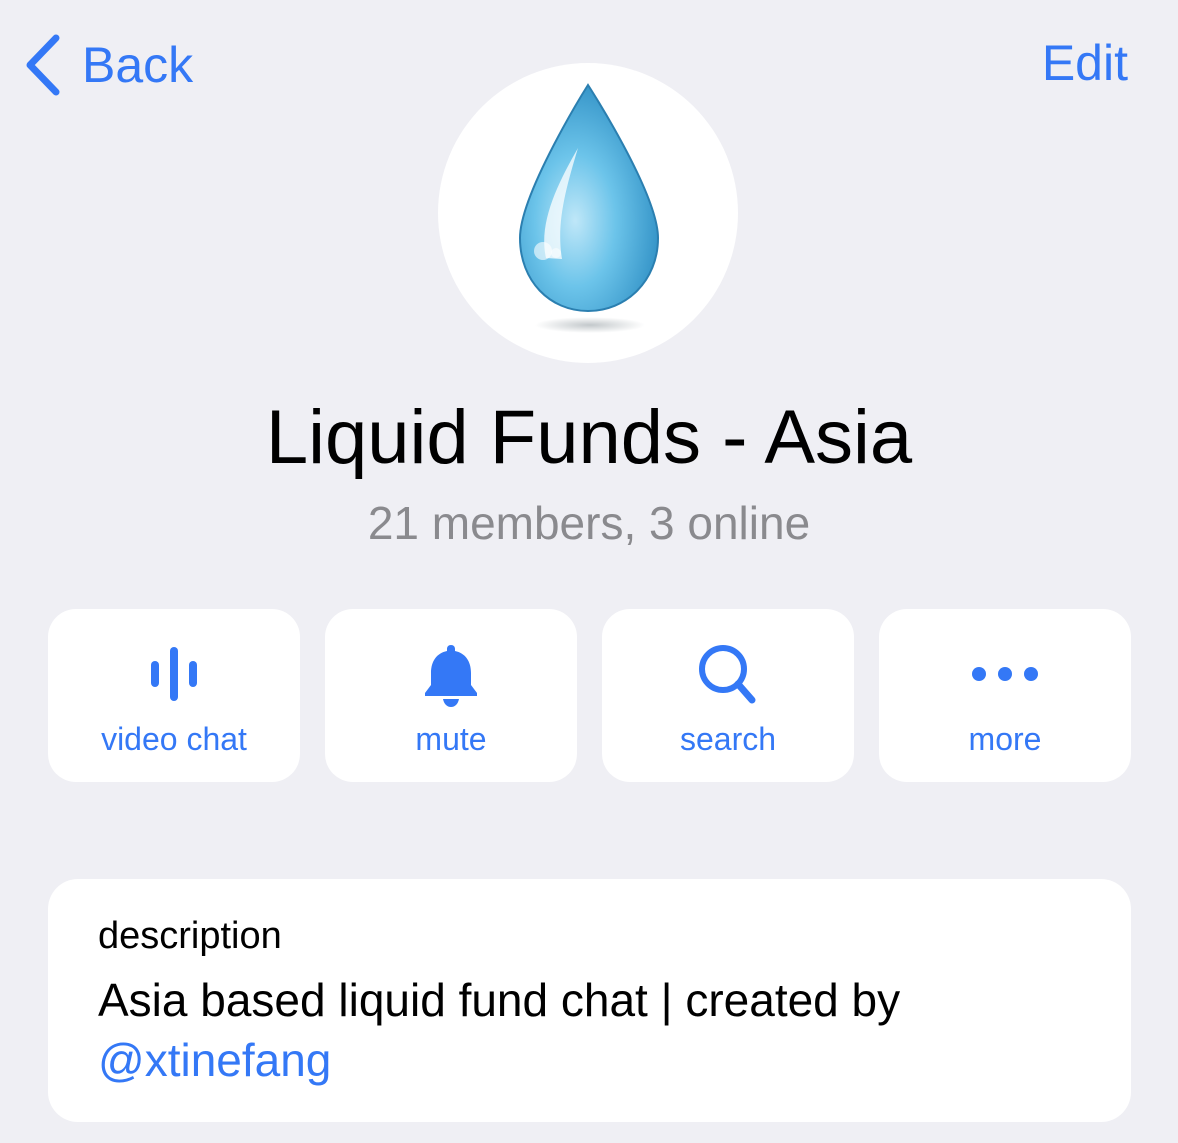  Describe the element at coordinates (499, 1000) in the screenshot. I see `description-text: Asia based liquid fund chat | created by` at that location.